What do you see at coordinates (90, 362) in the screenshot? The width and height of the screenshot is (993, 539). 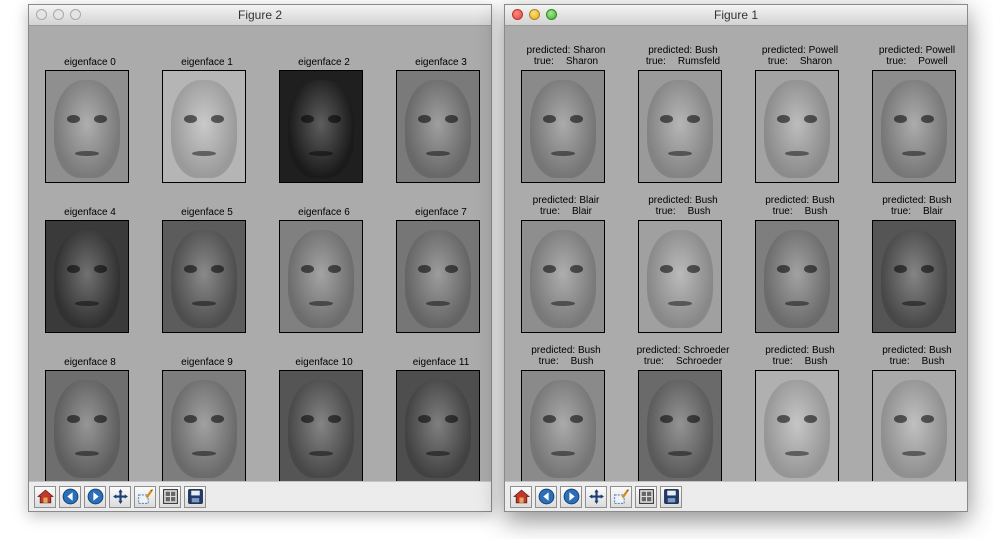 I see `eigenface-label: eigenface 8` at bounding box center [90, 362].